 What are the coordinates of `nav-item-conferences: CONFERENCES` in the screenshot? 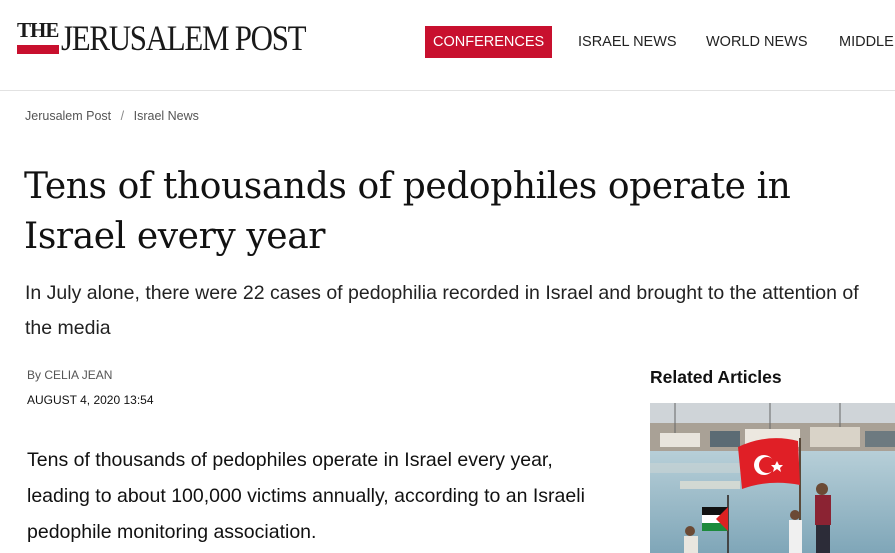 It's located at (489, 42).